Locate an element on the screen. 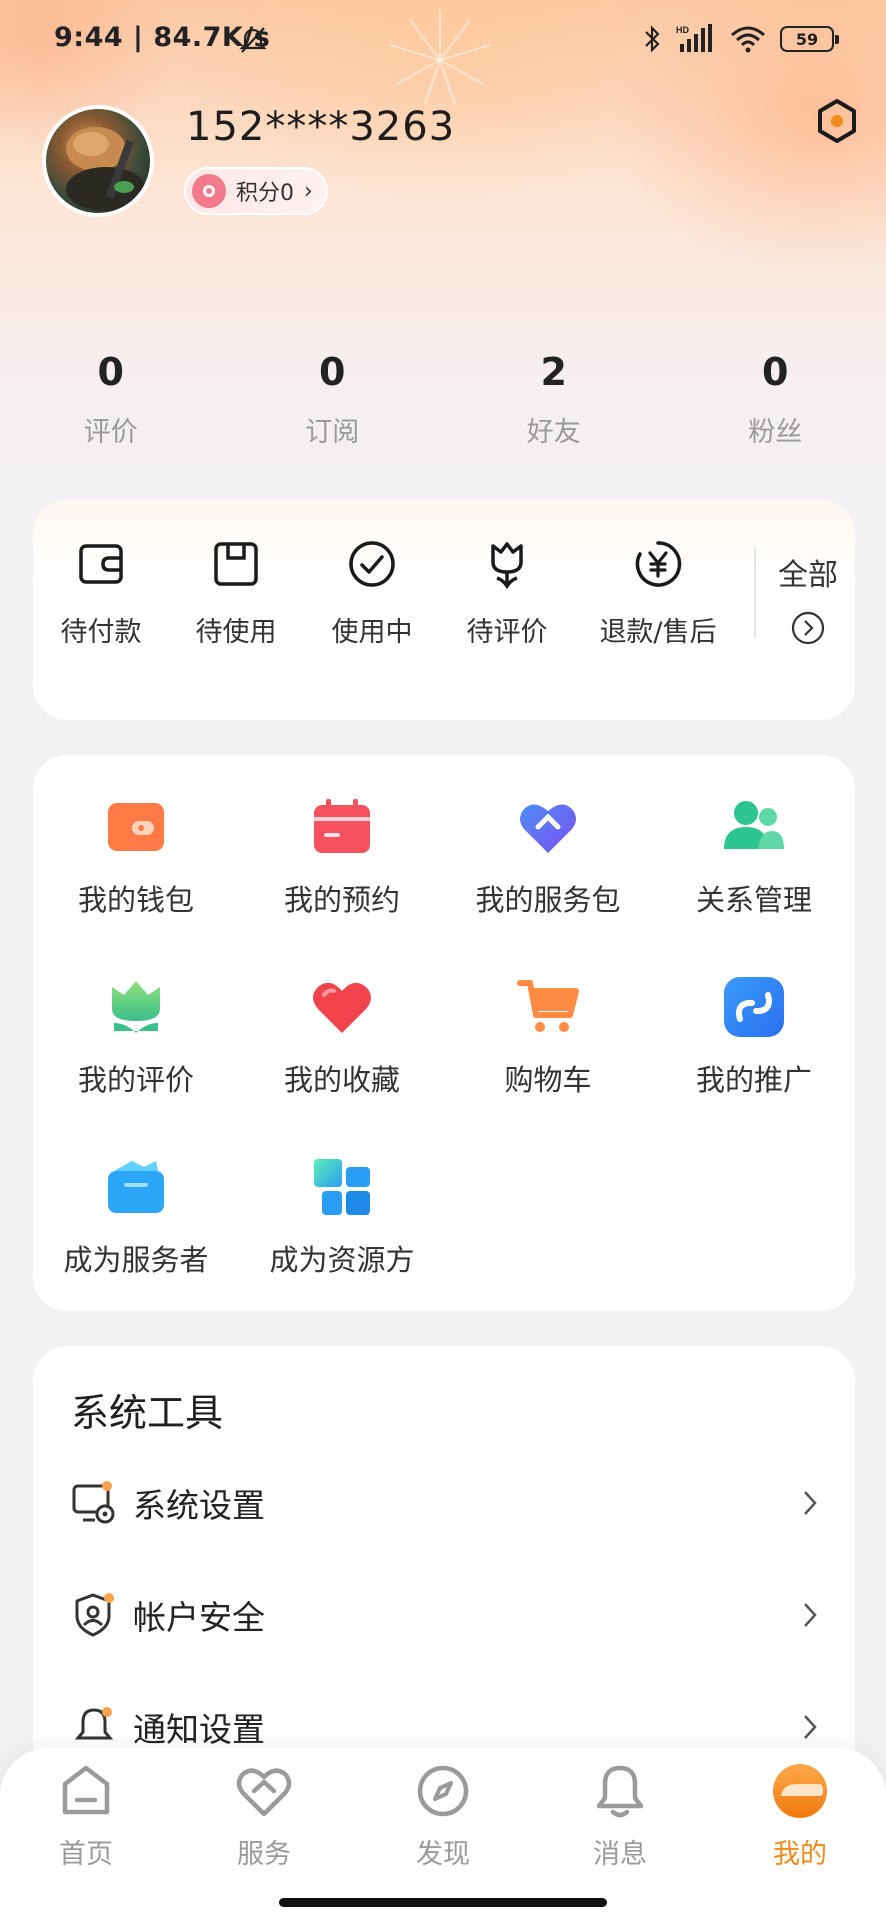 This screenshot has width=886, height=1920. service-wallet: 我的钱包 is located at coordinates (136, 857).